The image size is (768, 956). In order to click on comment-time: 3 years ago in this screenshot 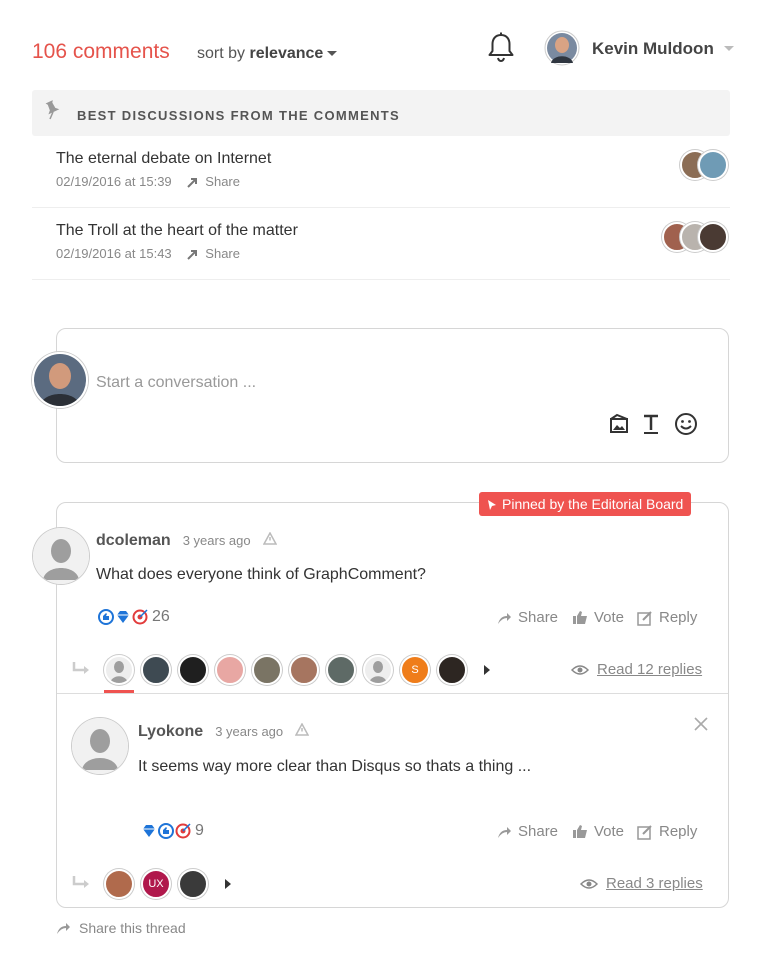, I will do `click(216, 540)`.